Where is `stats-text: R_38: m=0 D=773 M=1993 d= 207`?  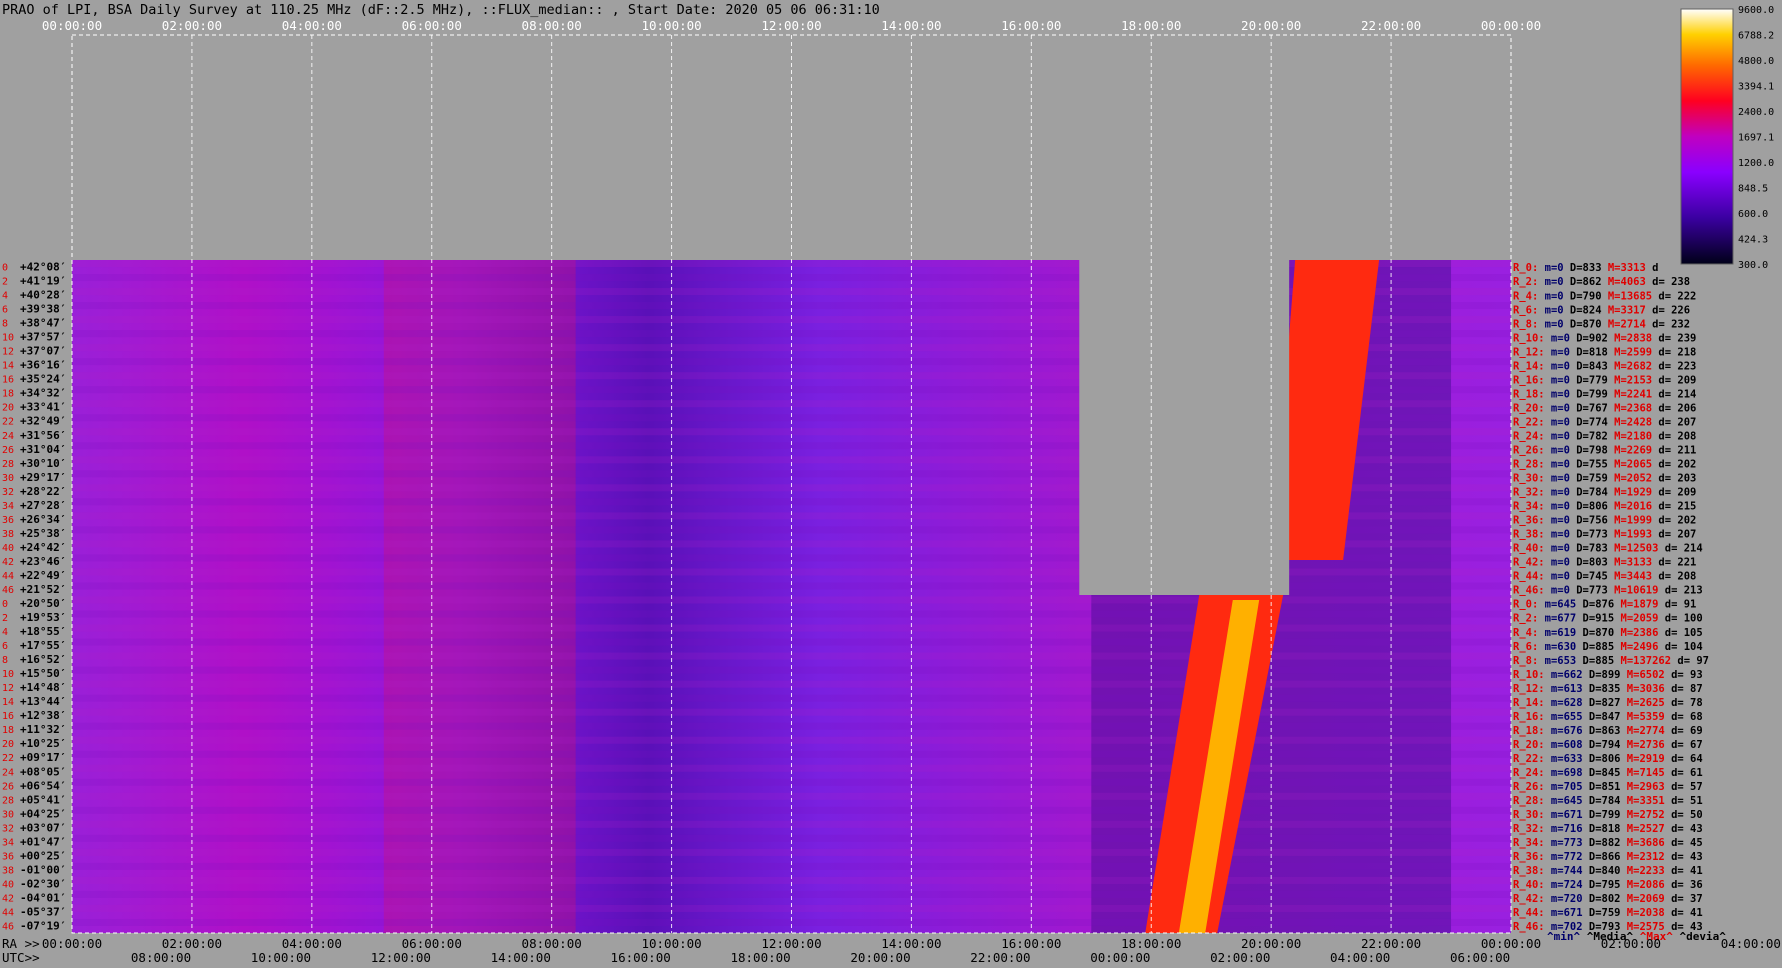 stats-text: R_38: m=0 D=773 M=1993 d= 207 is located at coordinates (1604, 535).